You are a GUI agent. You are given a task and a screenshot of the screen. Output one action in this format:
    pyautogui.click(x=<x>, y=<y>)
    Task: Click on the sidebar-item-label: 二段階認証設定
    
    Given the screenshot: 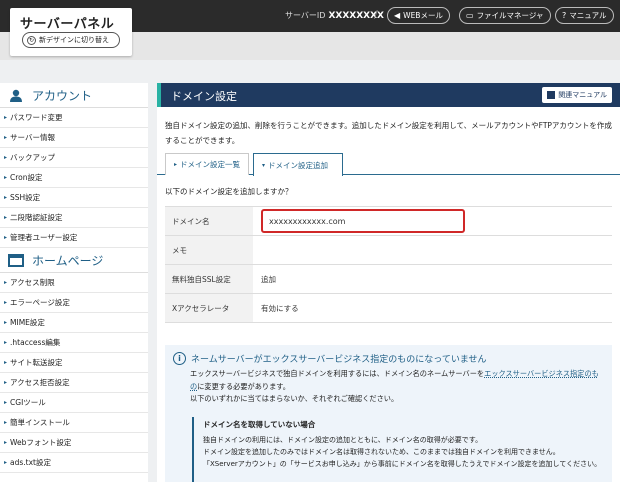 What is the action you would take?
    pyautogui.click(x=36, y=217)
    